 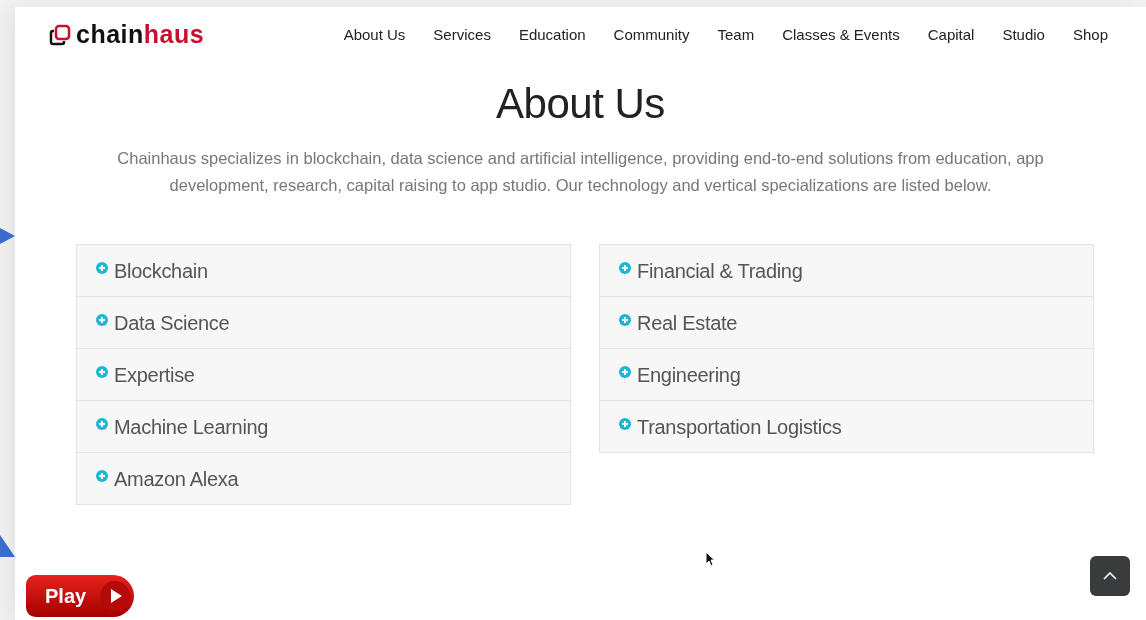 What do you see at coordinates (736, 35) in the screenshot?
I see `nav-link: Team` at bounding box center [736, 35].